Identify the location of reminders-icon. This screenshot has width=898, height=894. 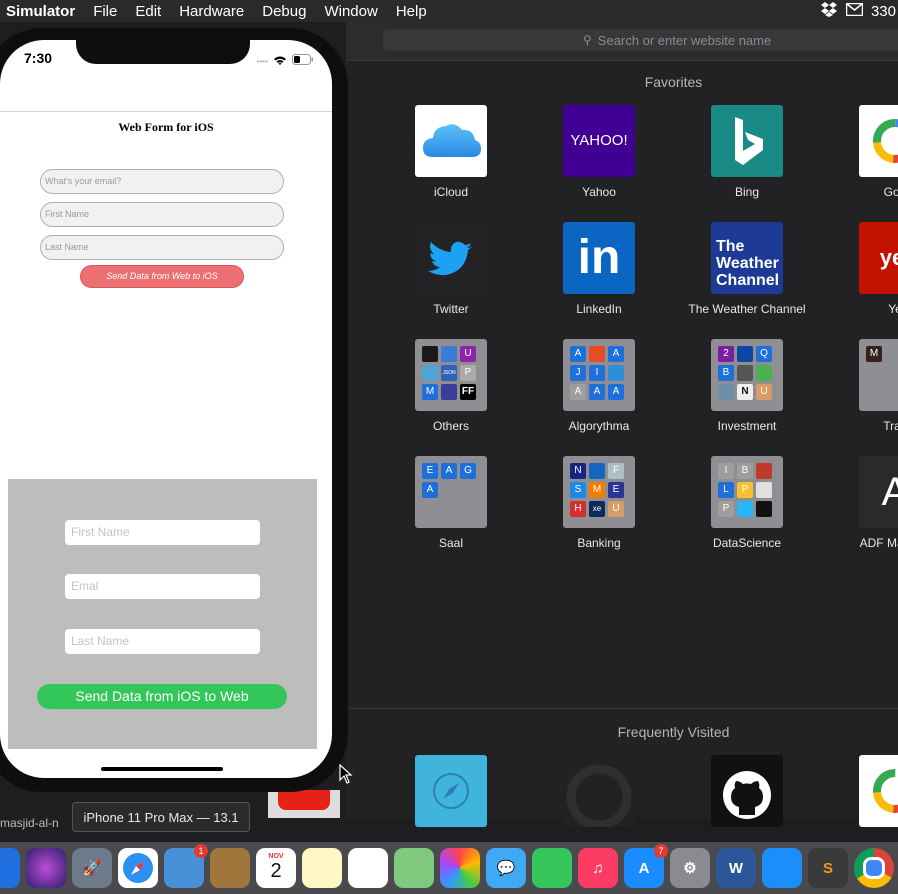
(368, 868).